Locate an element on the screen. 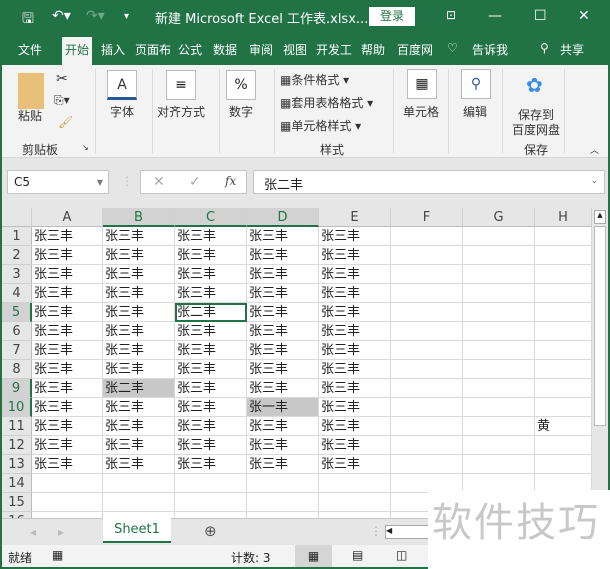  align-icon: ≡ is located at coordinates (181, 85).